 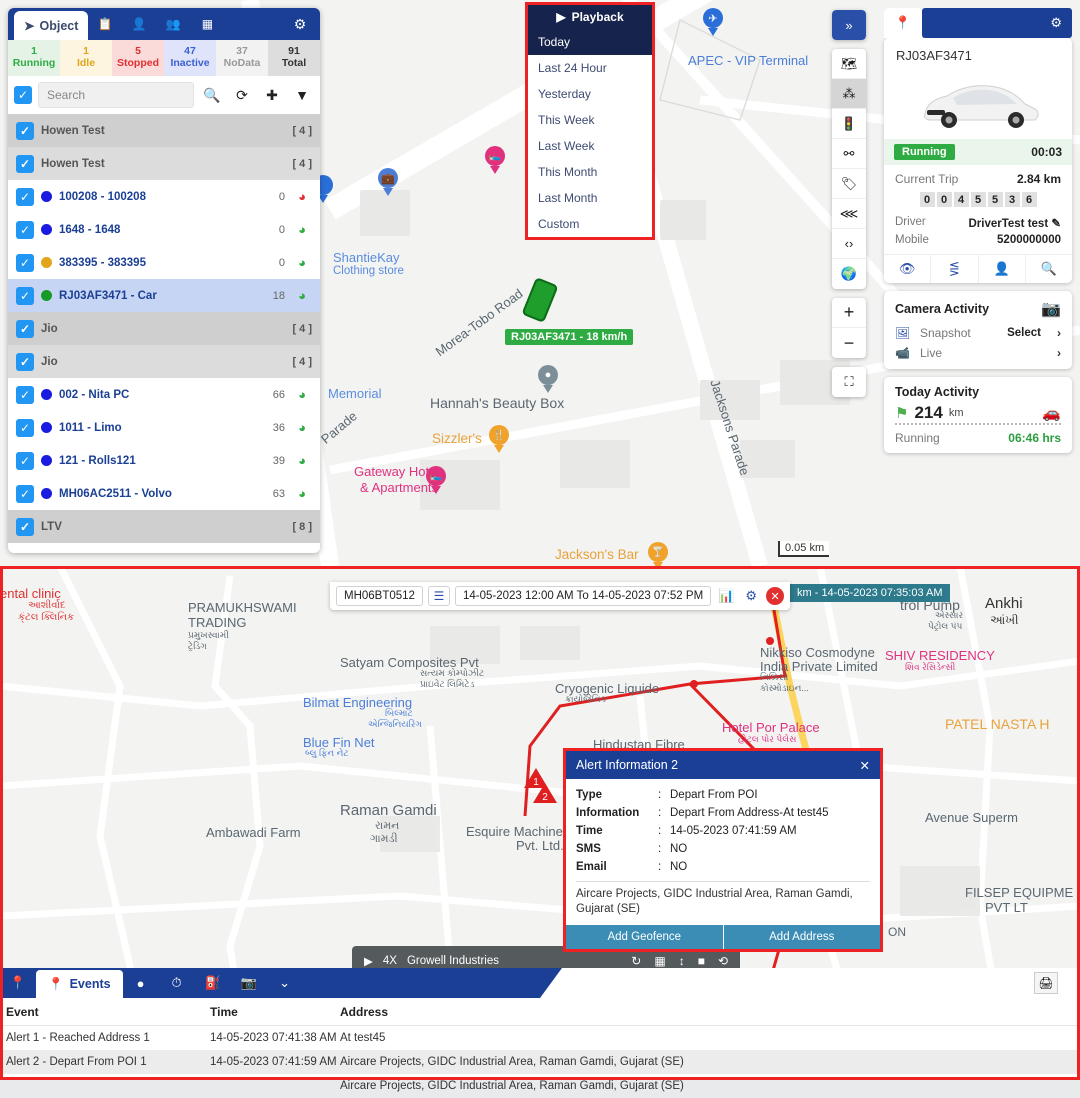 What do you see at coordinates (548, 379) in the screenshot?
I see `poi-pin-beauty: ●` at bounding box center [548, 379].